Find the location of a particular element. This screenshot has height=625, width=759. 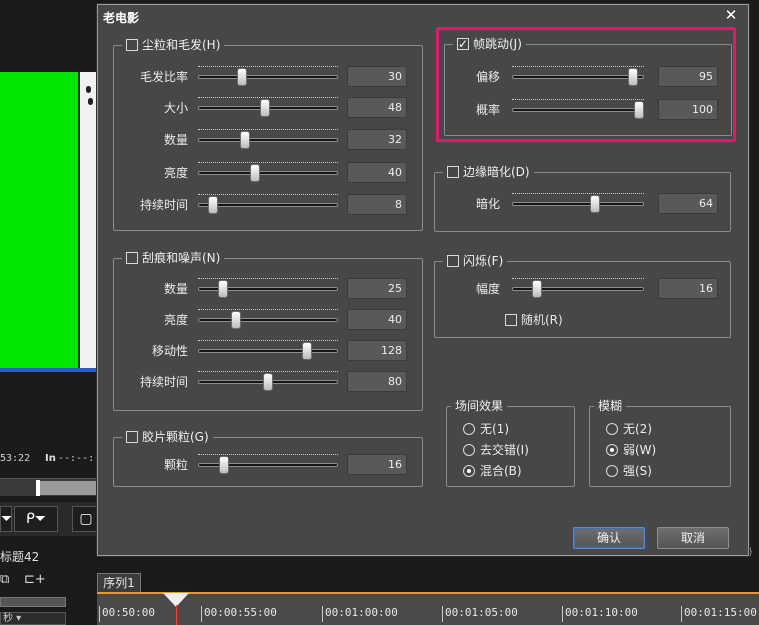

flicker-slider-0-label: 幅度 is located at coordinates (487, 289).